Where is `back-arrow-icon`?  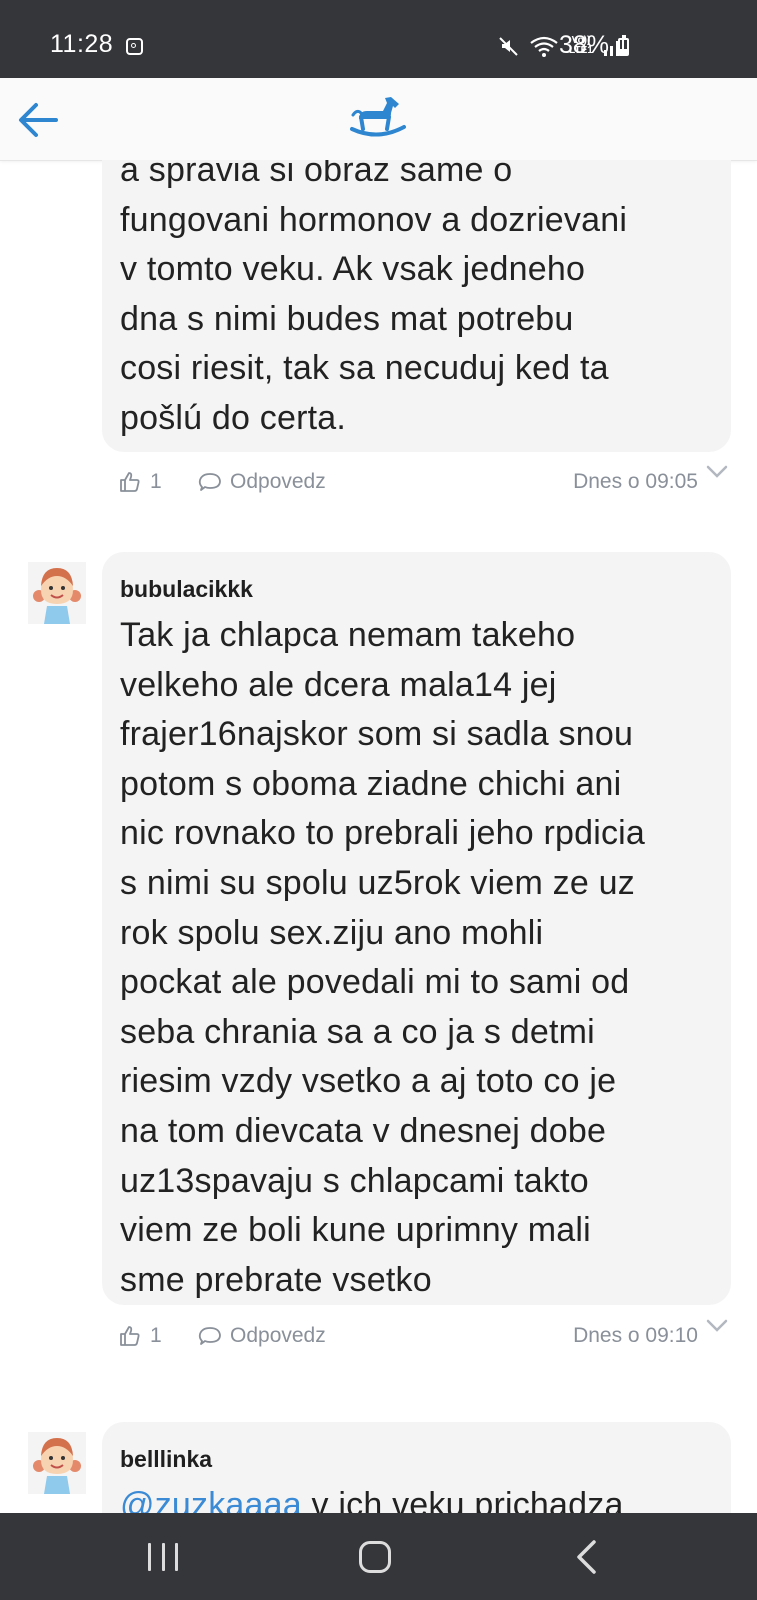
back-arrow-icon is located at coordinates (38, 120).